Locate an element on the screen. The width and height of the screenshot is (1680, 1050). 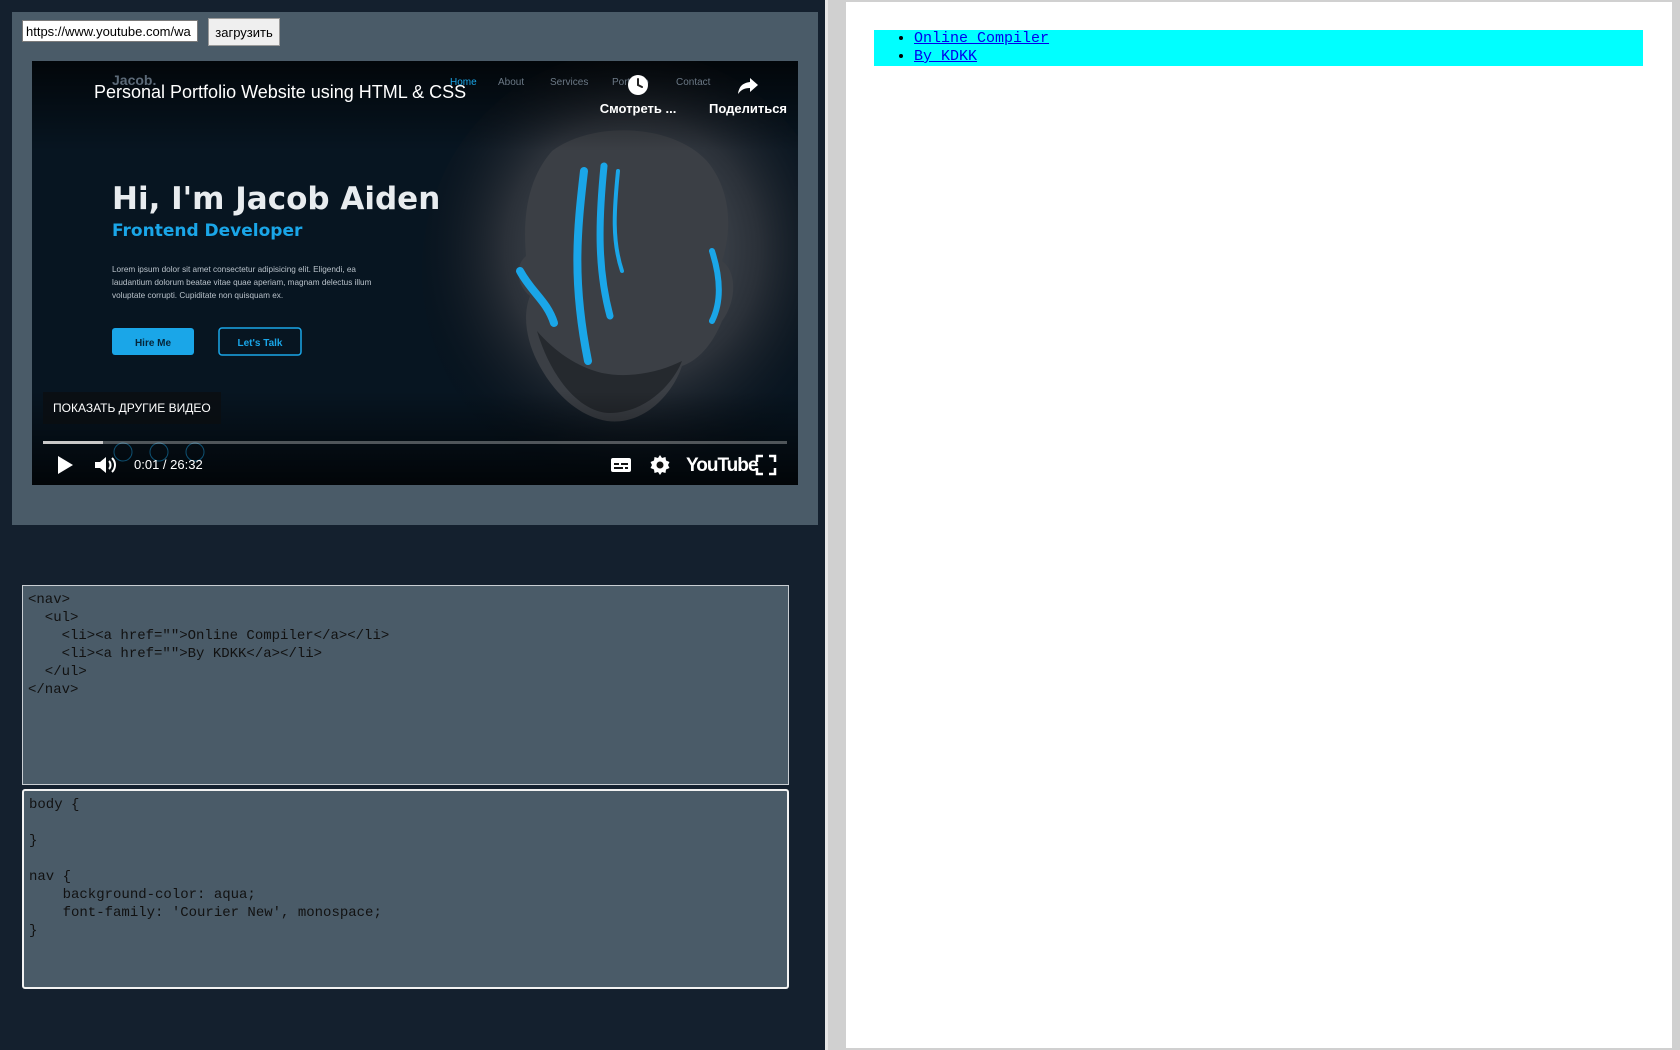
share-label: Поделиться is located at coordinates (748, 108).